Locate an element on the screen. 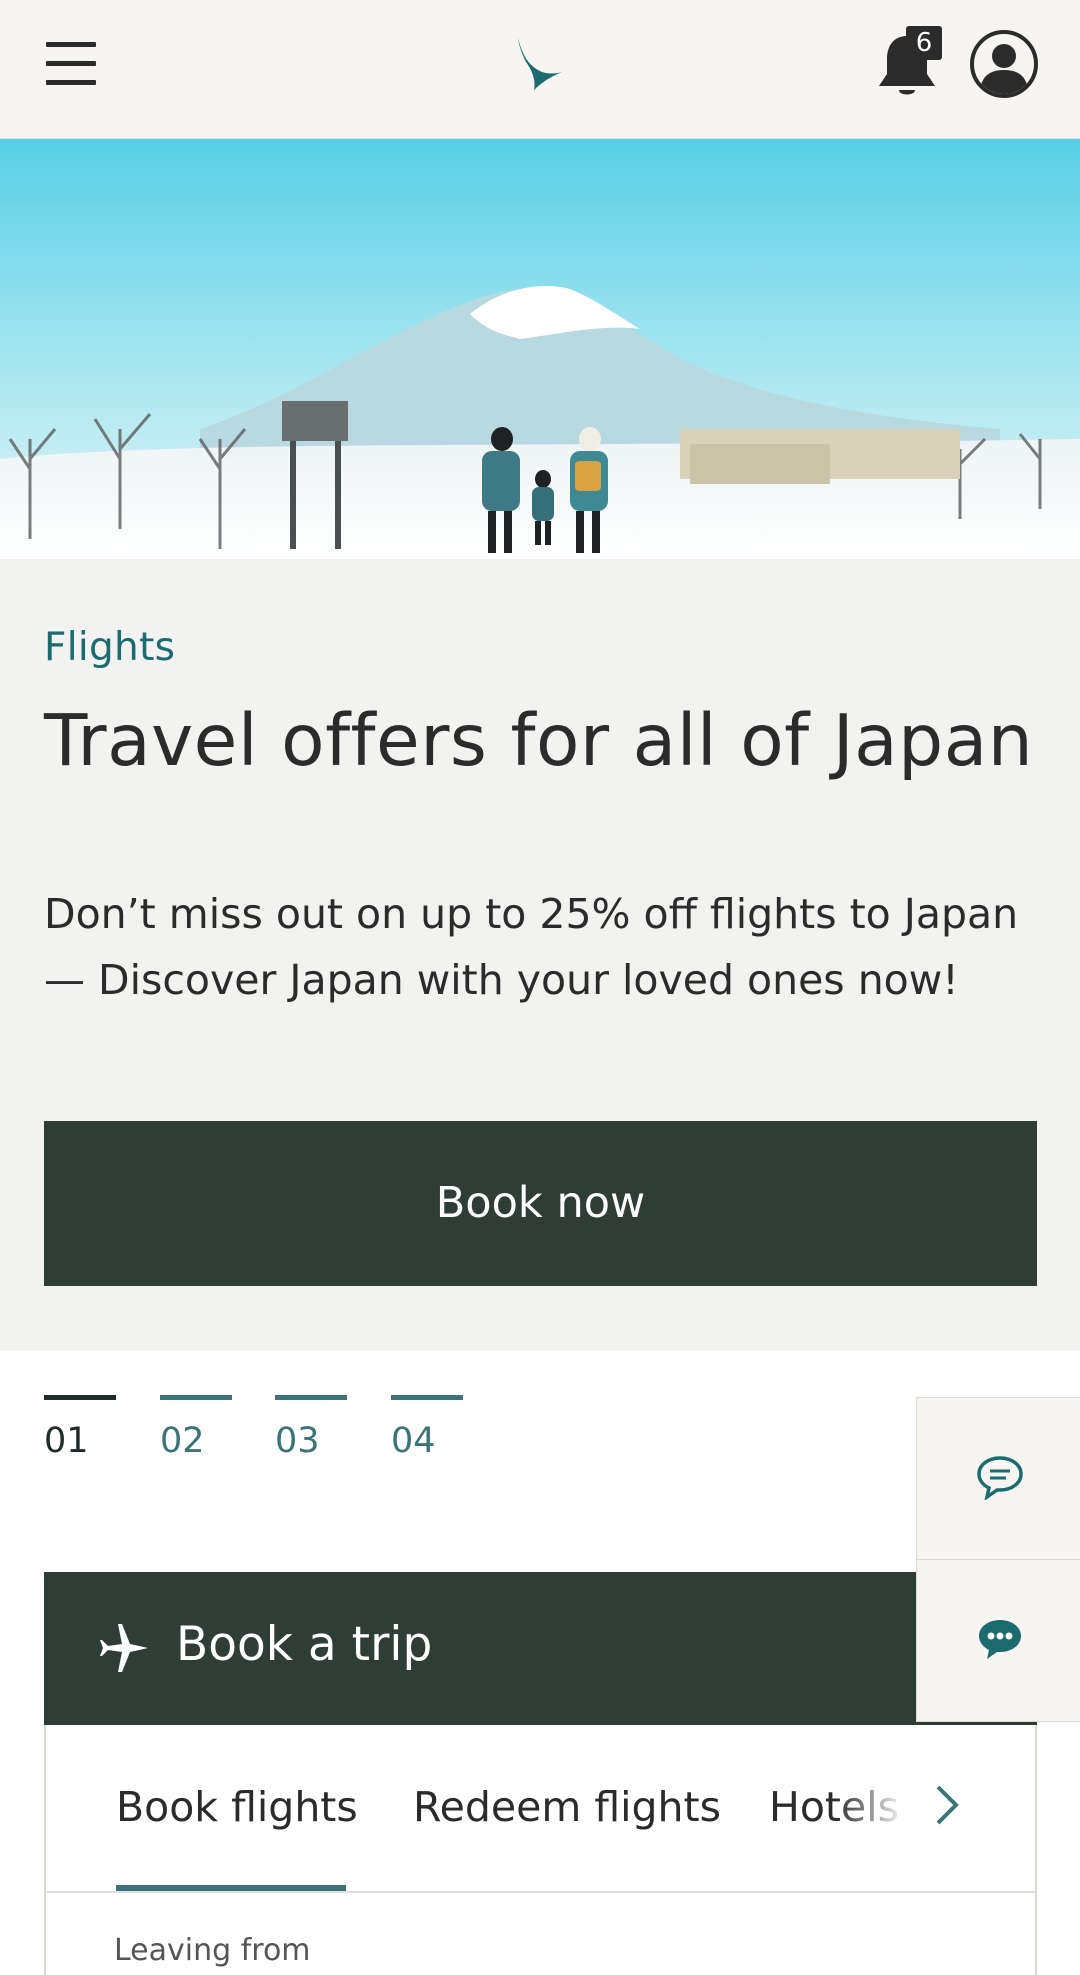  carousel-indicator-number: 02 is located at coordinates (182, 1441).